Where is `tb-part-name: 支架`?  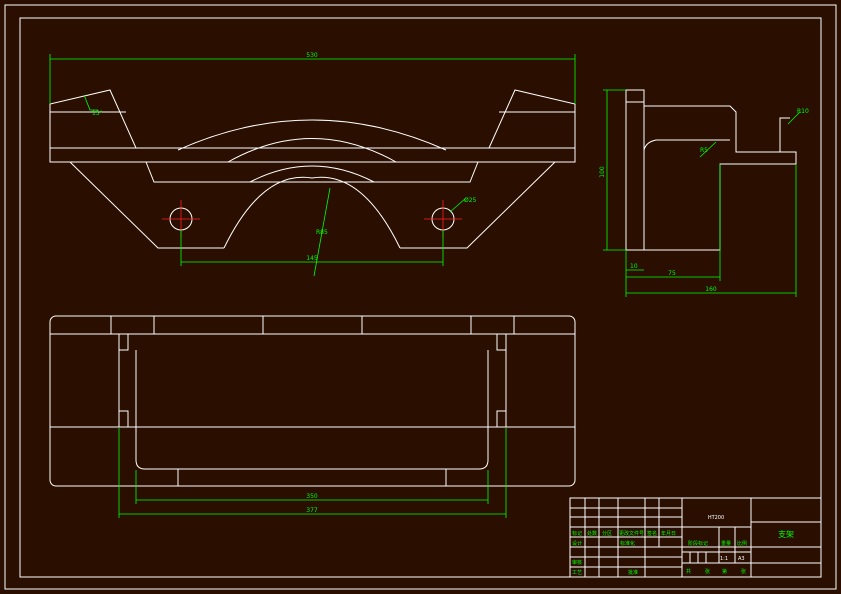
tb-part-name: 支架 is located at coordinates (786, 534).